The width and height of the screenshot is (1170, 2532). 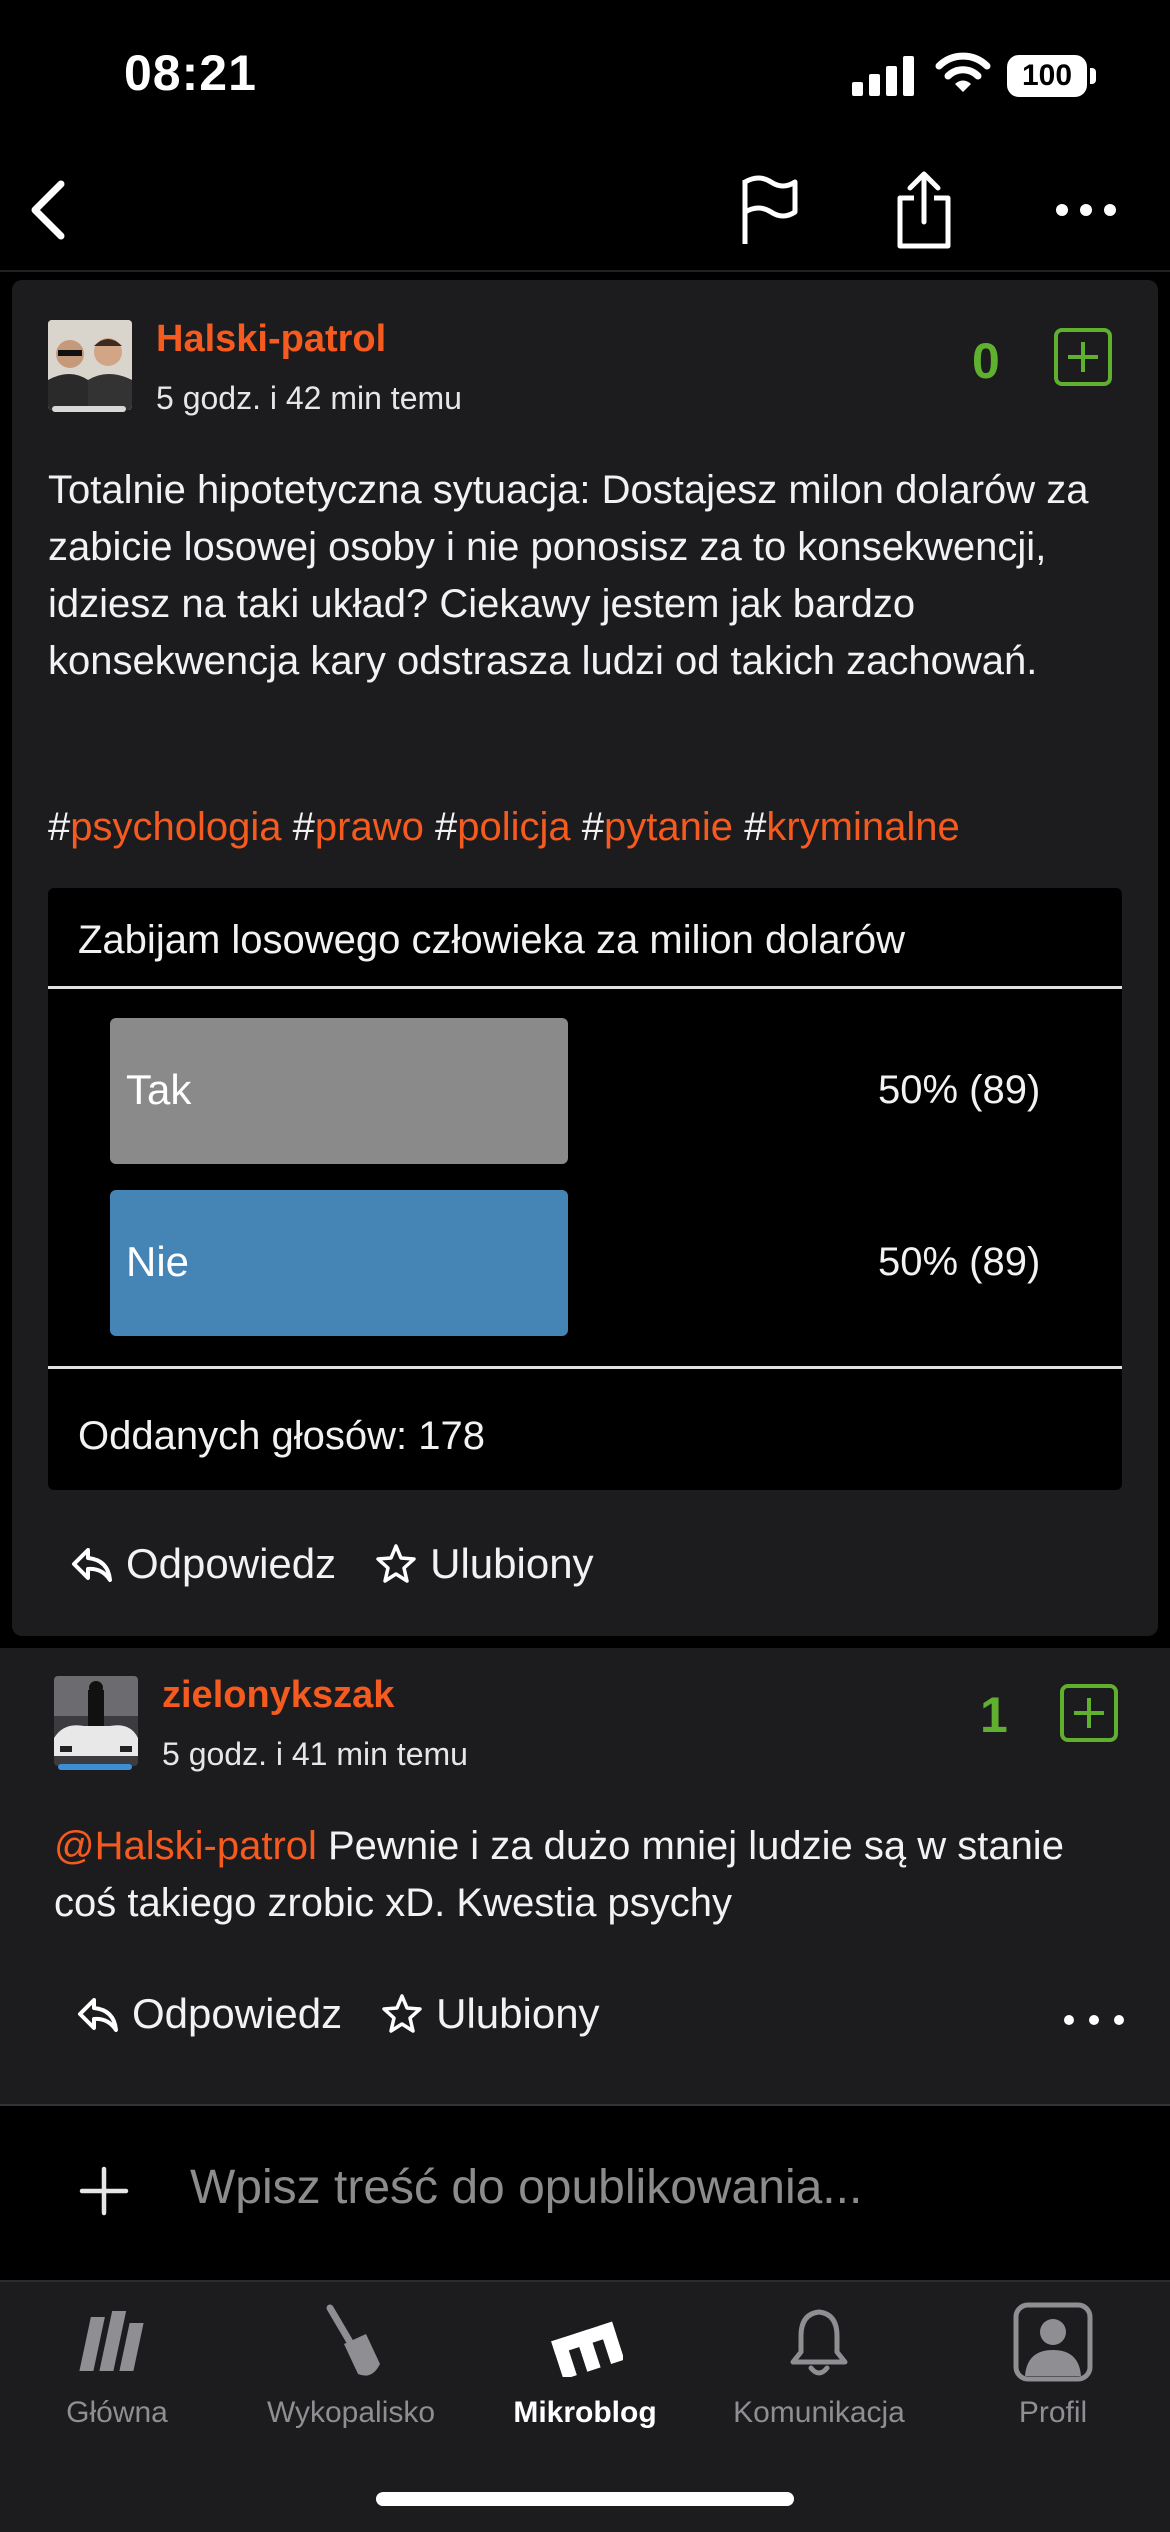 What do you see at coordinates (271, 339) in the screenshot?
I see `author-name: Halski-patrol` at bounding box center [271, 339].